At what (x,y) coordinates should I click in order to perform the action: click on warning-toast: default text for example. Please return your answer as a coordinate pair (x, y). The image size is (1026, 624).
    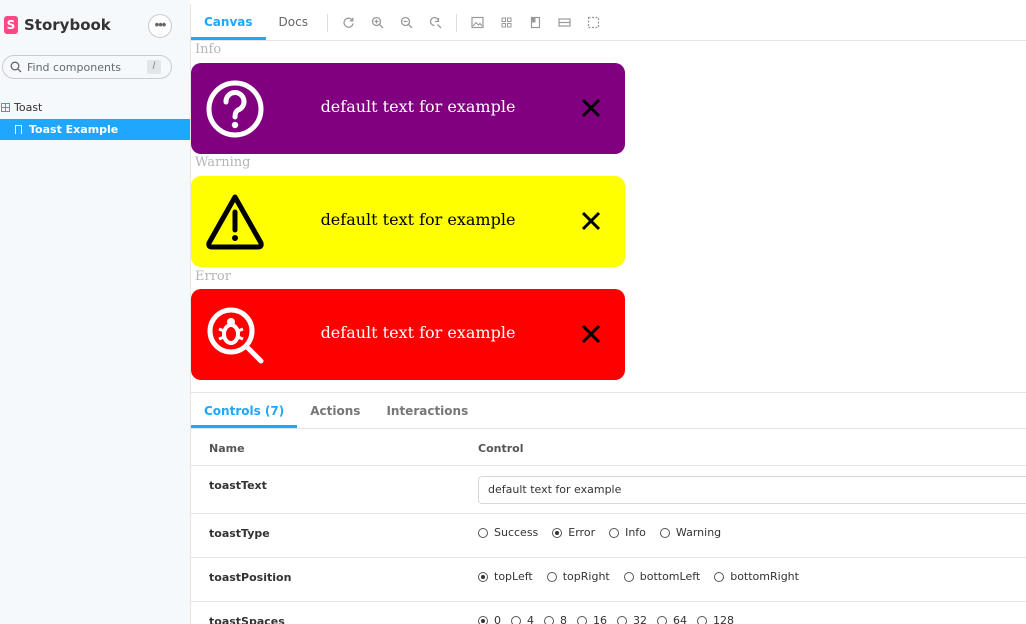
    Looking at the image, I should click on (408, 221).